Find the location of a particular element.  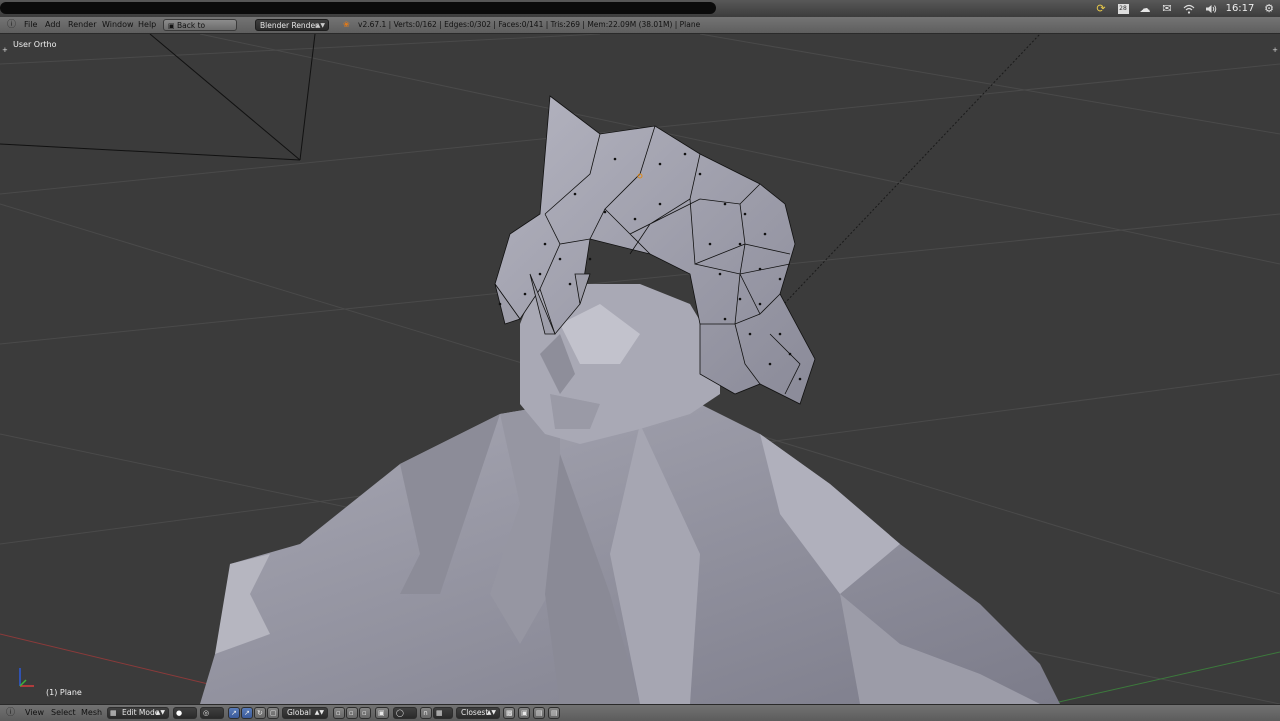

chevron-updown-icon-mode: ▲▼ is located at coordinates (160, 712).